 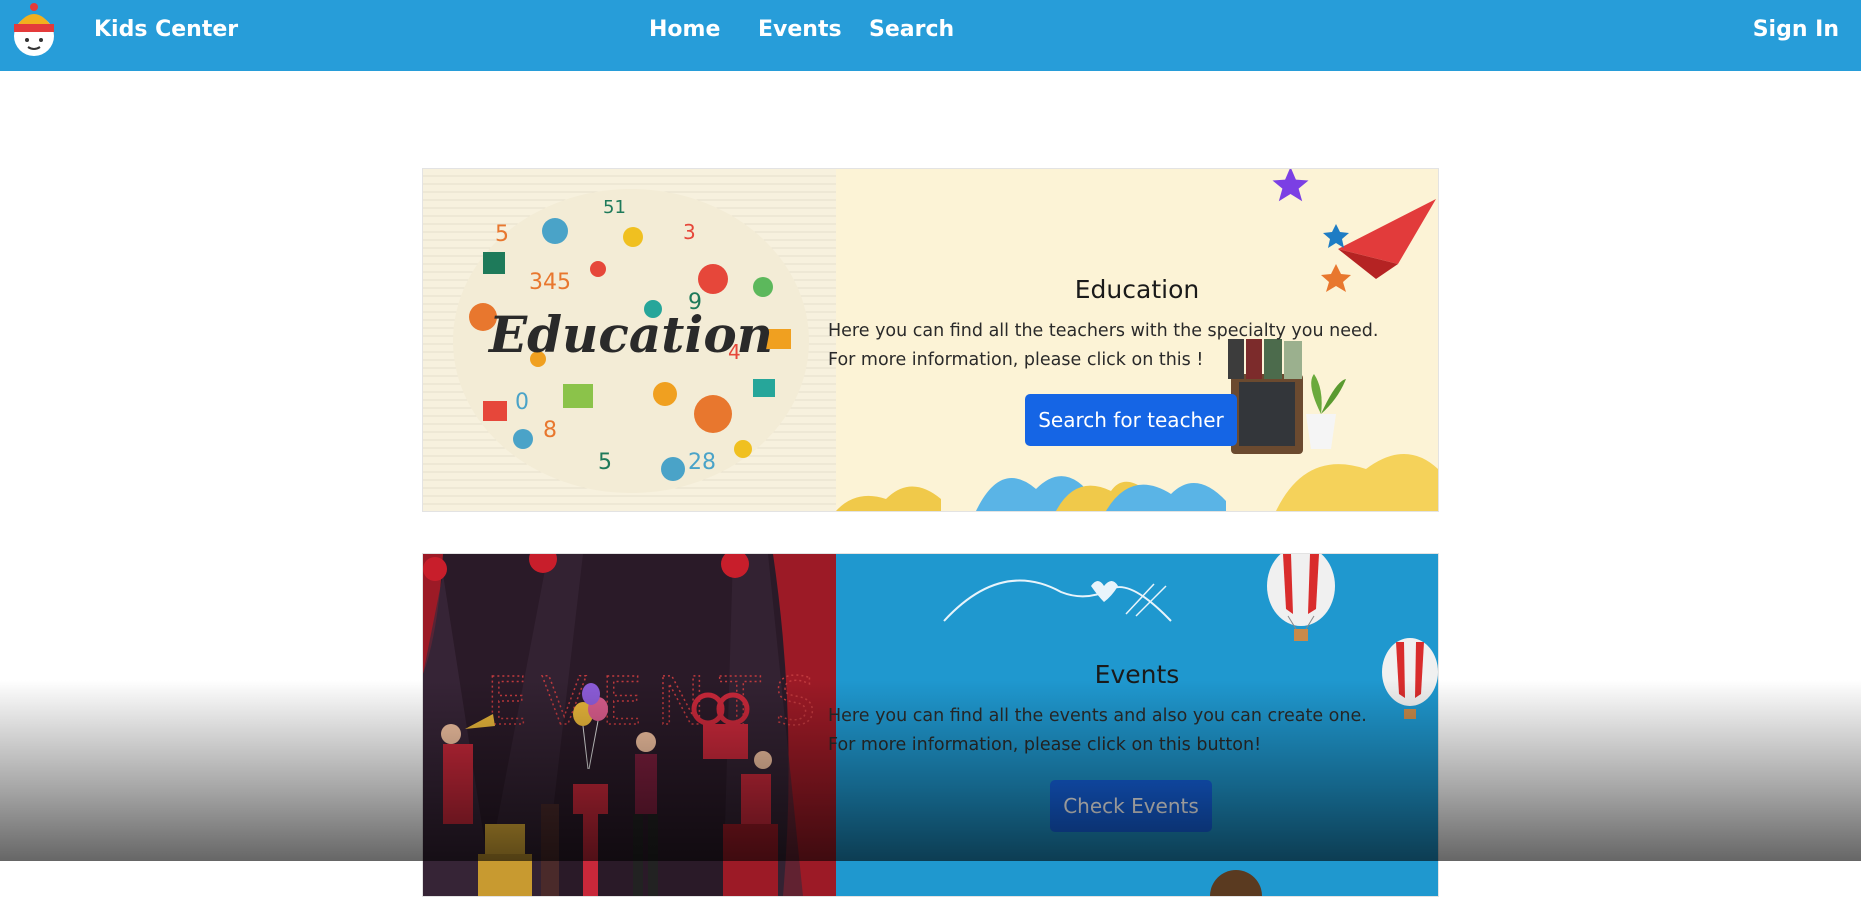 I want to click on svg-text: 8, so click(x=550, y=430).